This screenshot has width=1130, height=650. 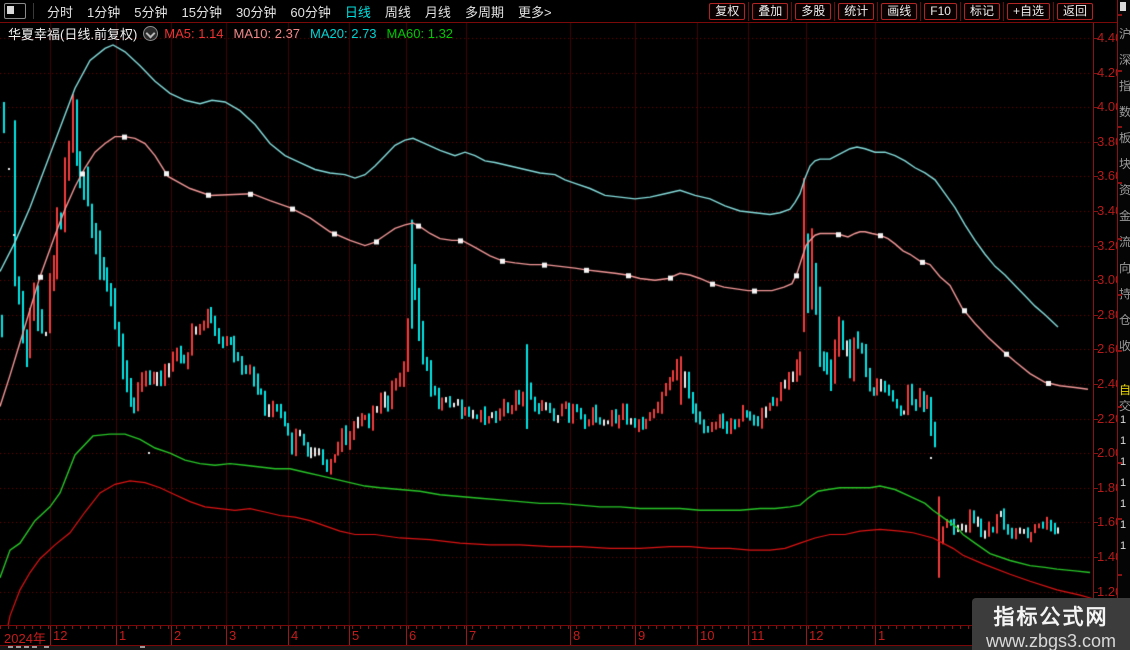 I want to click on period-menu: 分时 1分钟 5分钟 15分钟 30分钟 60分钟 日线 周线 月线 多周期 更多>, so click(x=281, y=11).